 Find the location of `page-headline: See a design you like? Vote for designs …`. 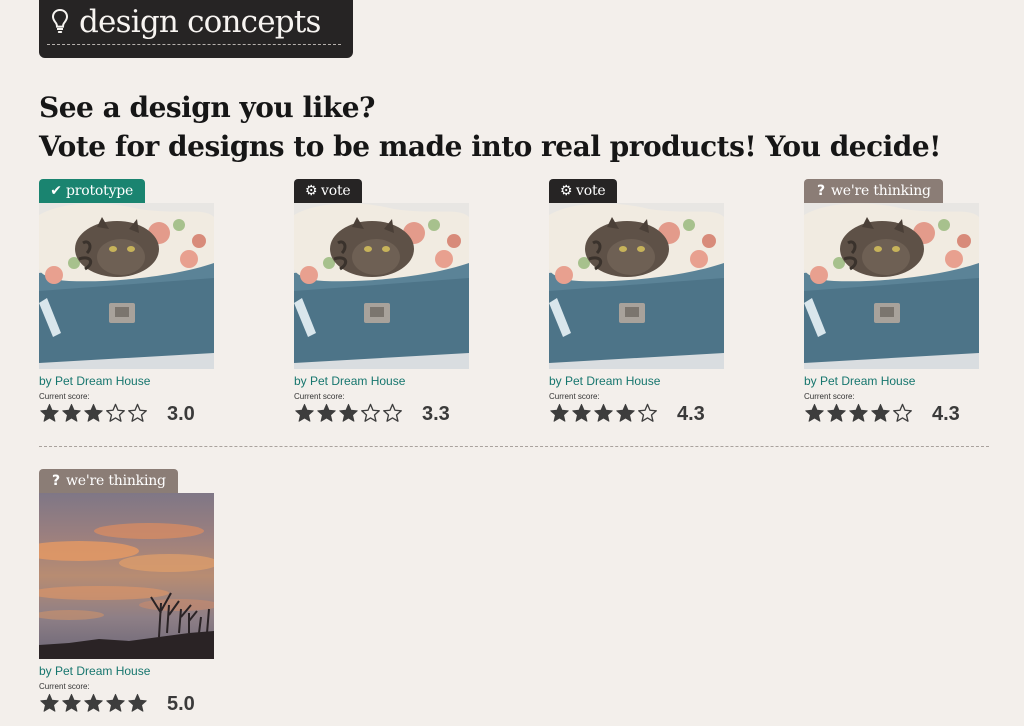

page-headline: See a design you like? Vote for designs … is located at coordinates (504, 127).